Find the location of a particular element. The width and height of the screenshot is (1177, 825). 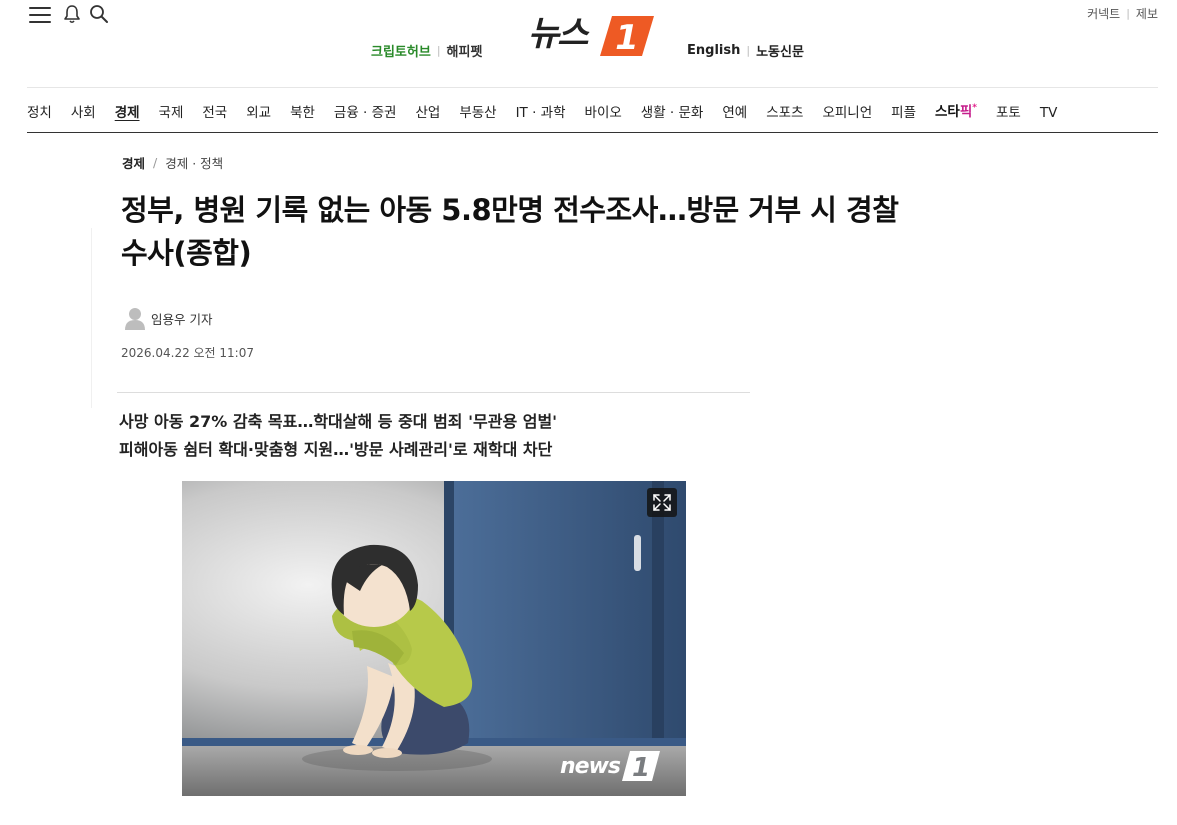

nav-sports: 스포츠 is located at coordinates (784, 113).